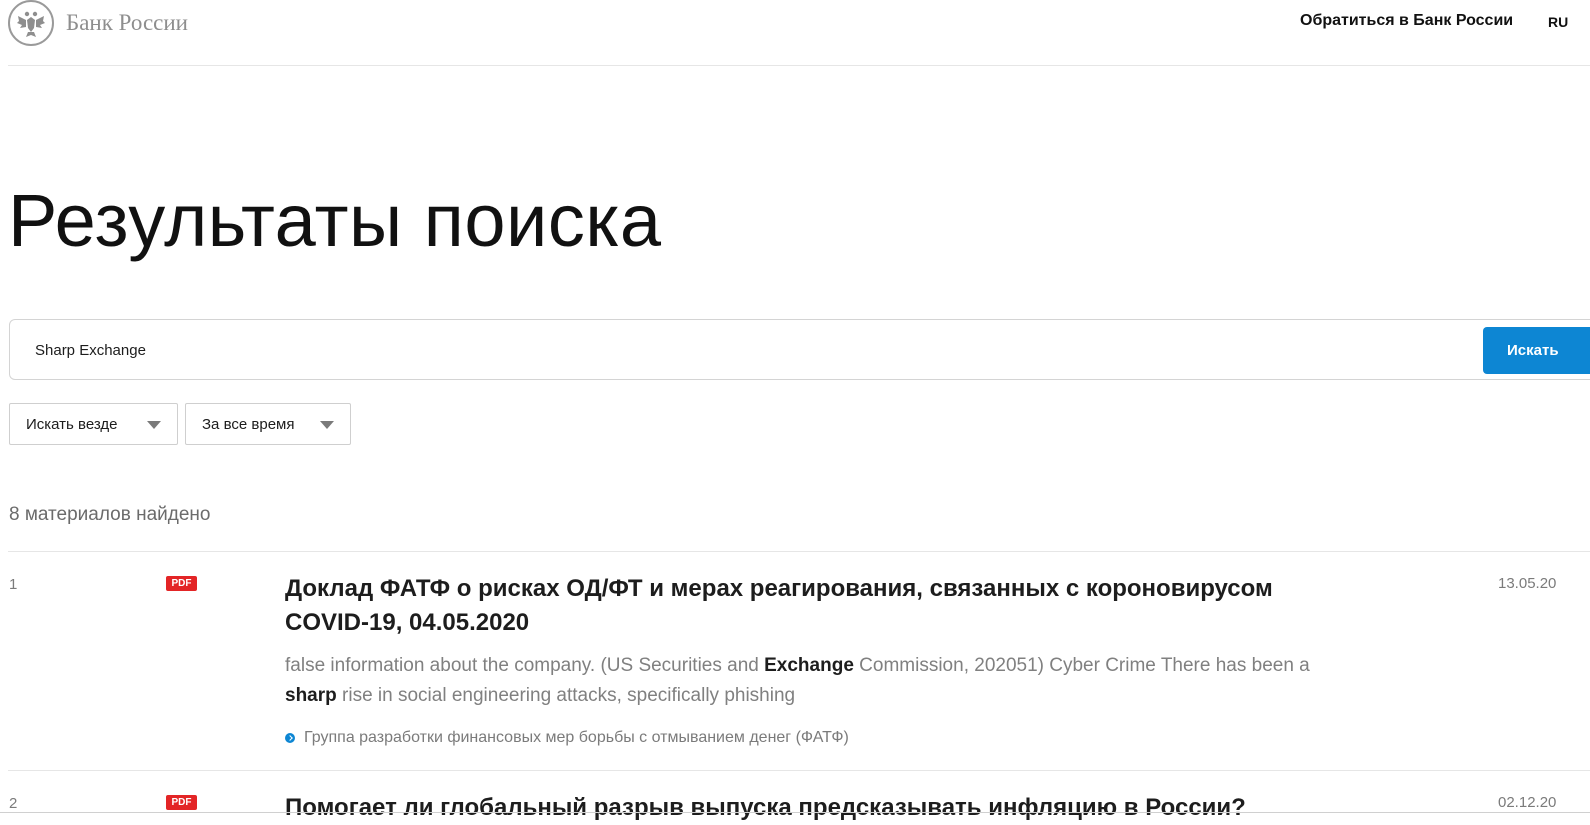 Image resolution: width=1590 pixels, height=825 pixels. Describe the element at coordinates (799, 551) in the screenshot. I see `results-divider` at that location.